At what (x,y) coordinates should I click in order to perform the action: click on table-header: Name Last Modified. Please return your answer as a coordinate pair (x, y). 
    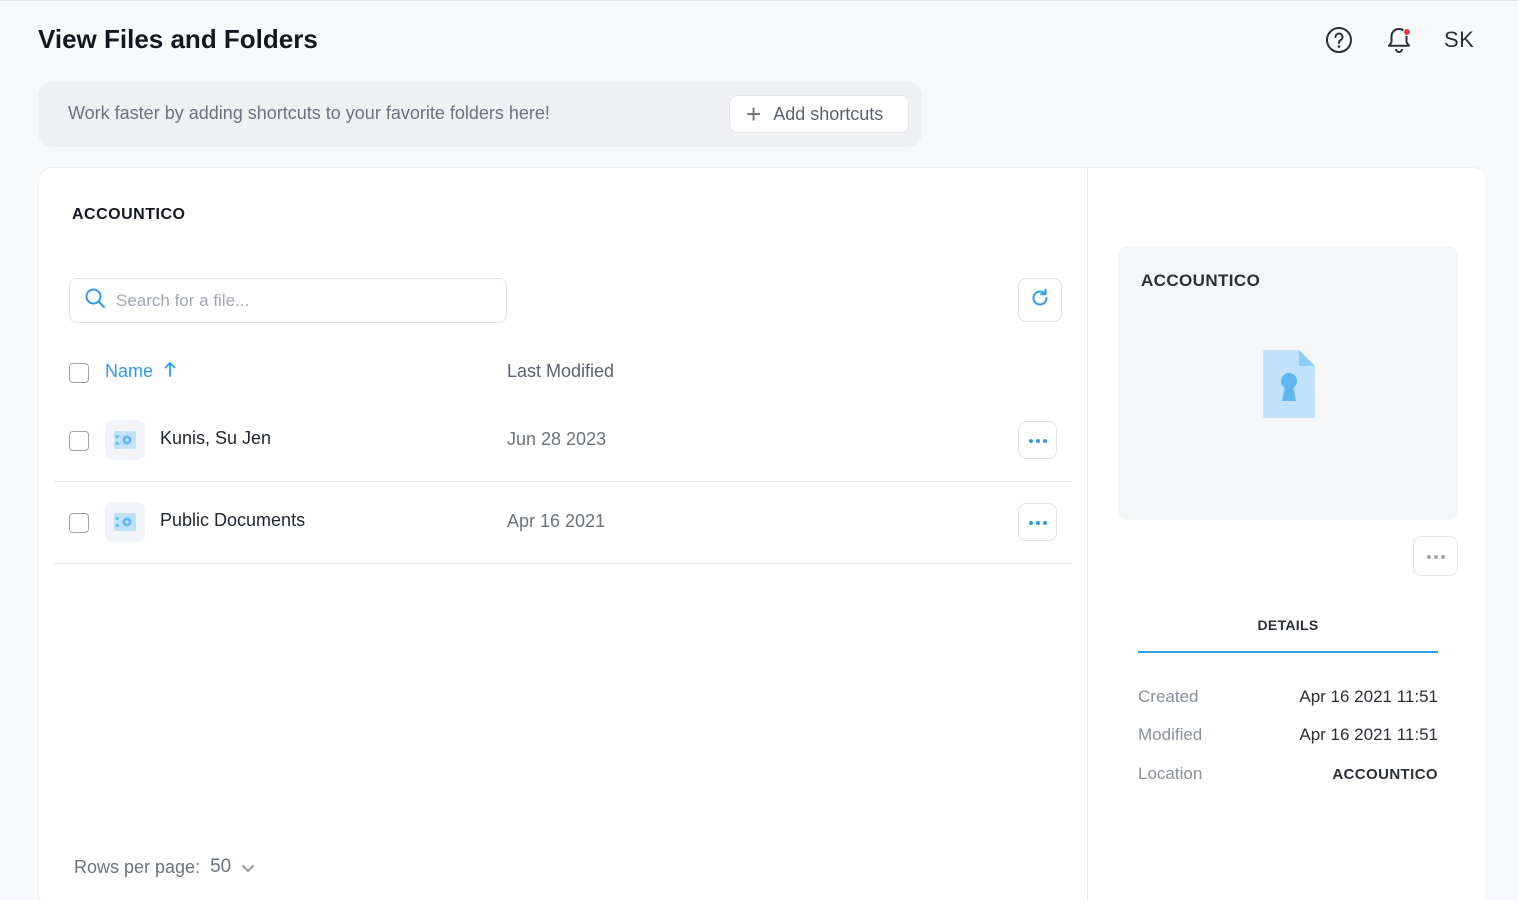
    Looking at the image, I should click on (570, 373).